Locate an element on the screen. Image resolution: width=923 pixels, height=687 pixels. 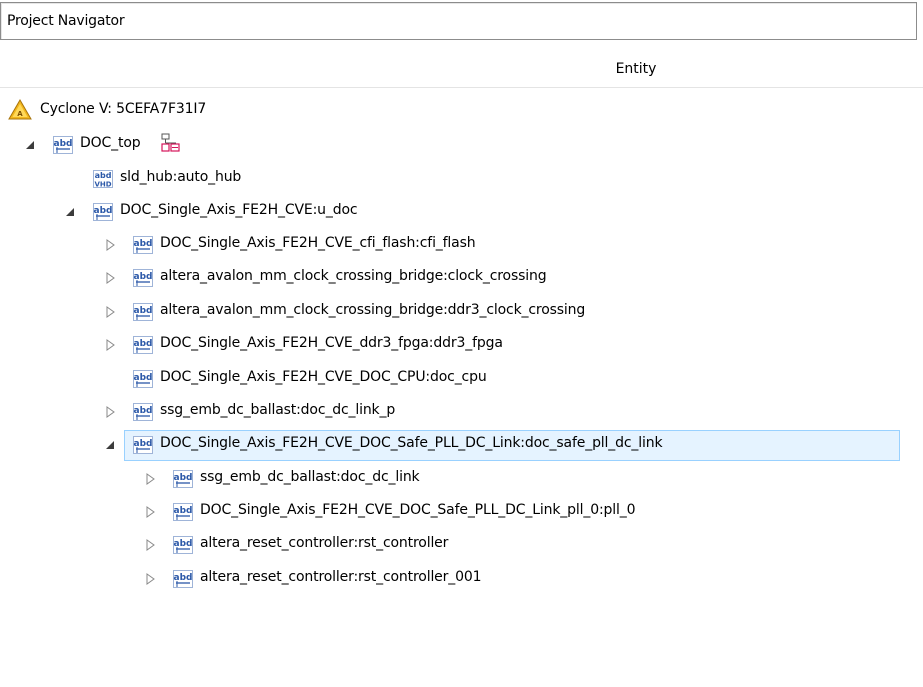
hierarchy-icon is located at coordinates (171, 143).